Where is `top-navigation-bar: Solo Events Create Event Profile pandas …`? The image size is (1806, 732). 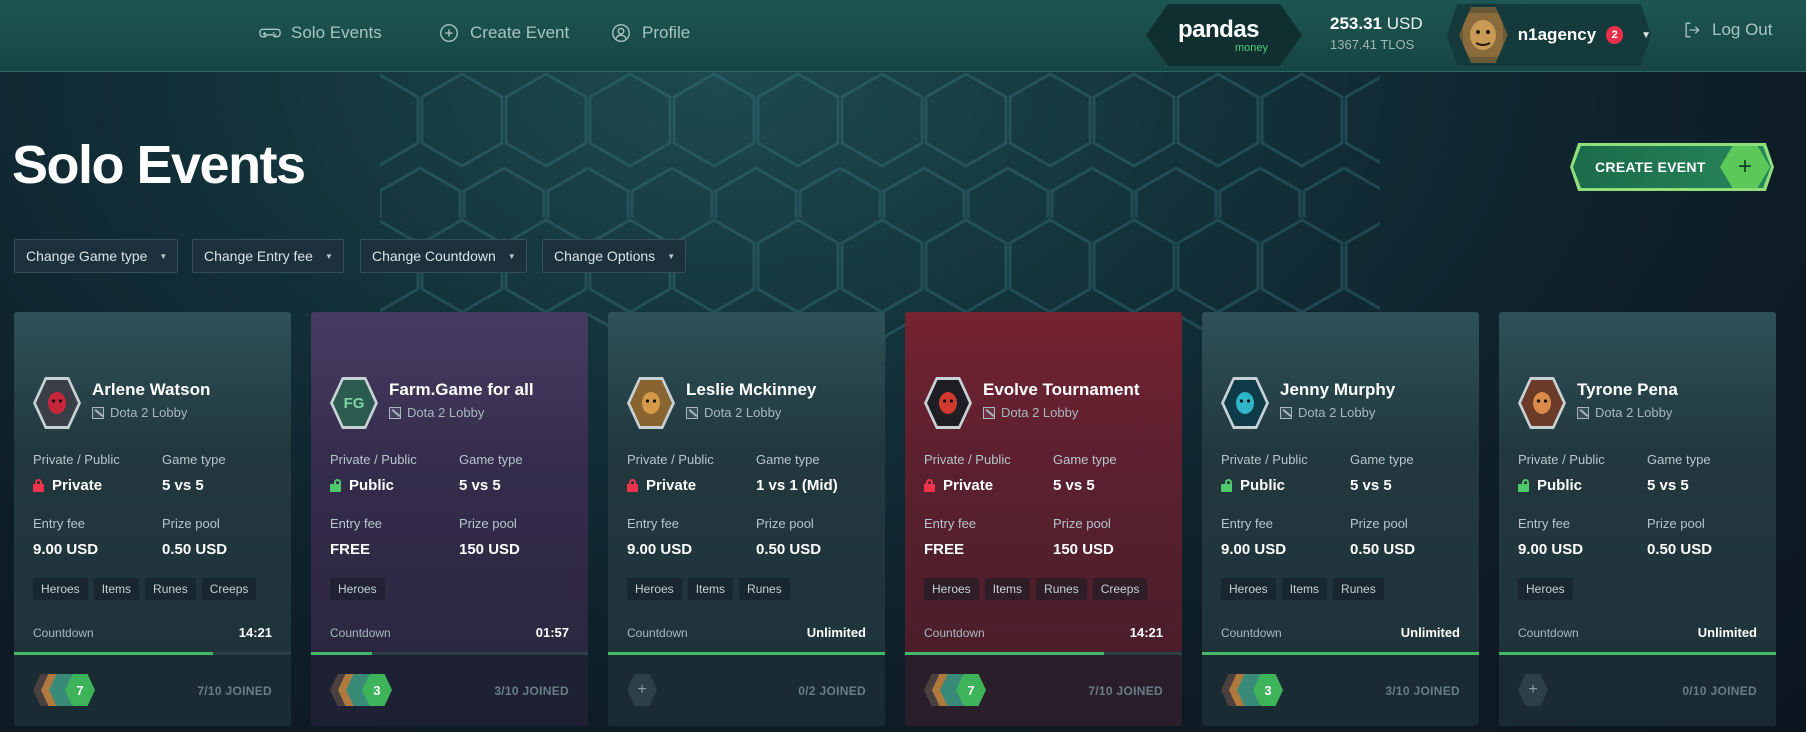 top-navigation-bar: Solo Events Create Event Profile pandas … is located at coordinates (903, 36).